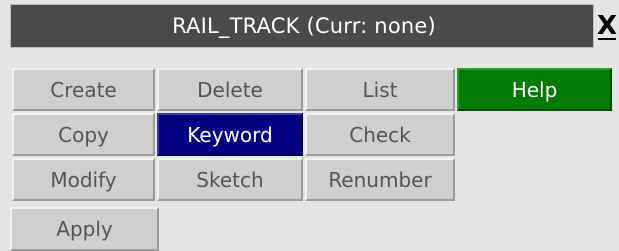 The width and height of the screenshot is (619, 251). I want to click on keyword-button: Keyword, so click(230, 134).